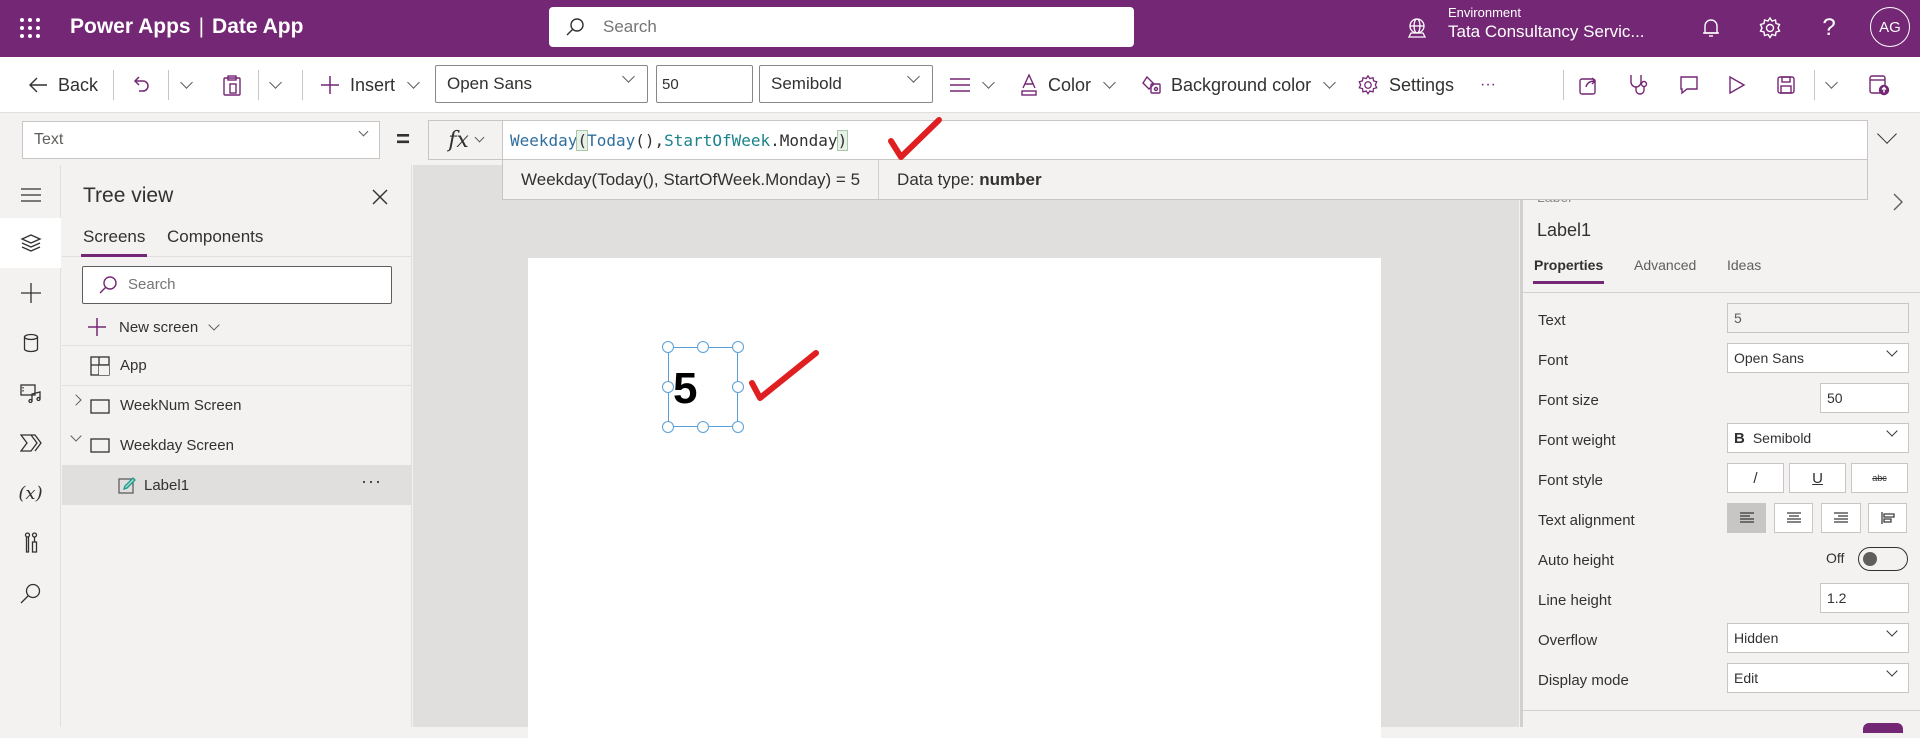 The height and width of the screenshot is (738, 1920). I want to click on tree-search-input, so click(253, 284).